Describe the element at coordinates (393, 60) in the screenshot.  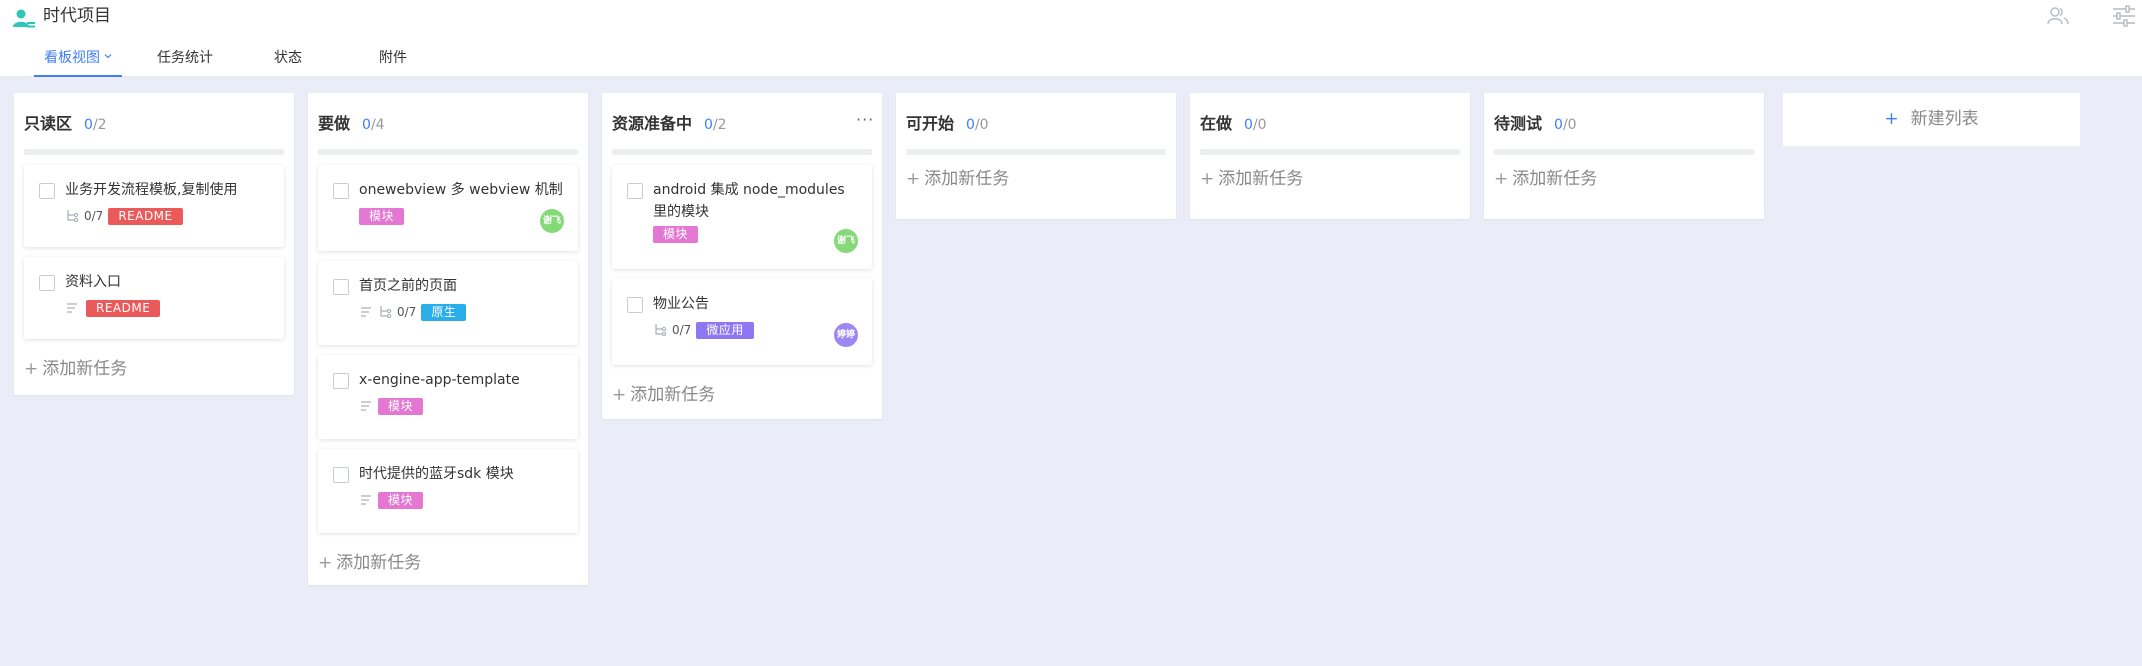
I see `tab-attachments: 附件` at that location.